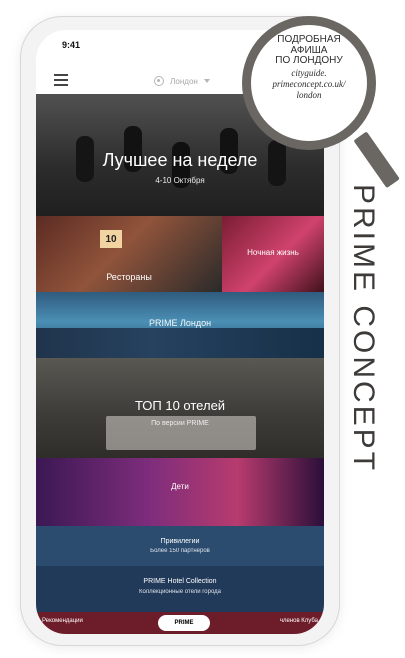 This screenshot has height=658, width=405. Describe the element at coordinates (180, 541) in the screenshot. I see `privileges-title: Привилегии` at that location.